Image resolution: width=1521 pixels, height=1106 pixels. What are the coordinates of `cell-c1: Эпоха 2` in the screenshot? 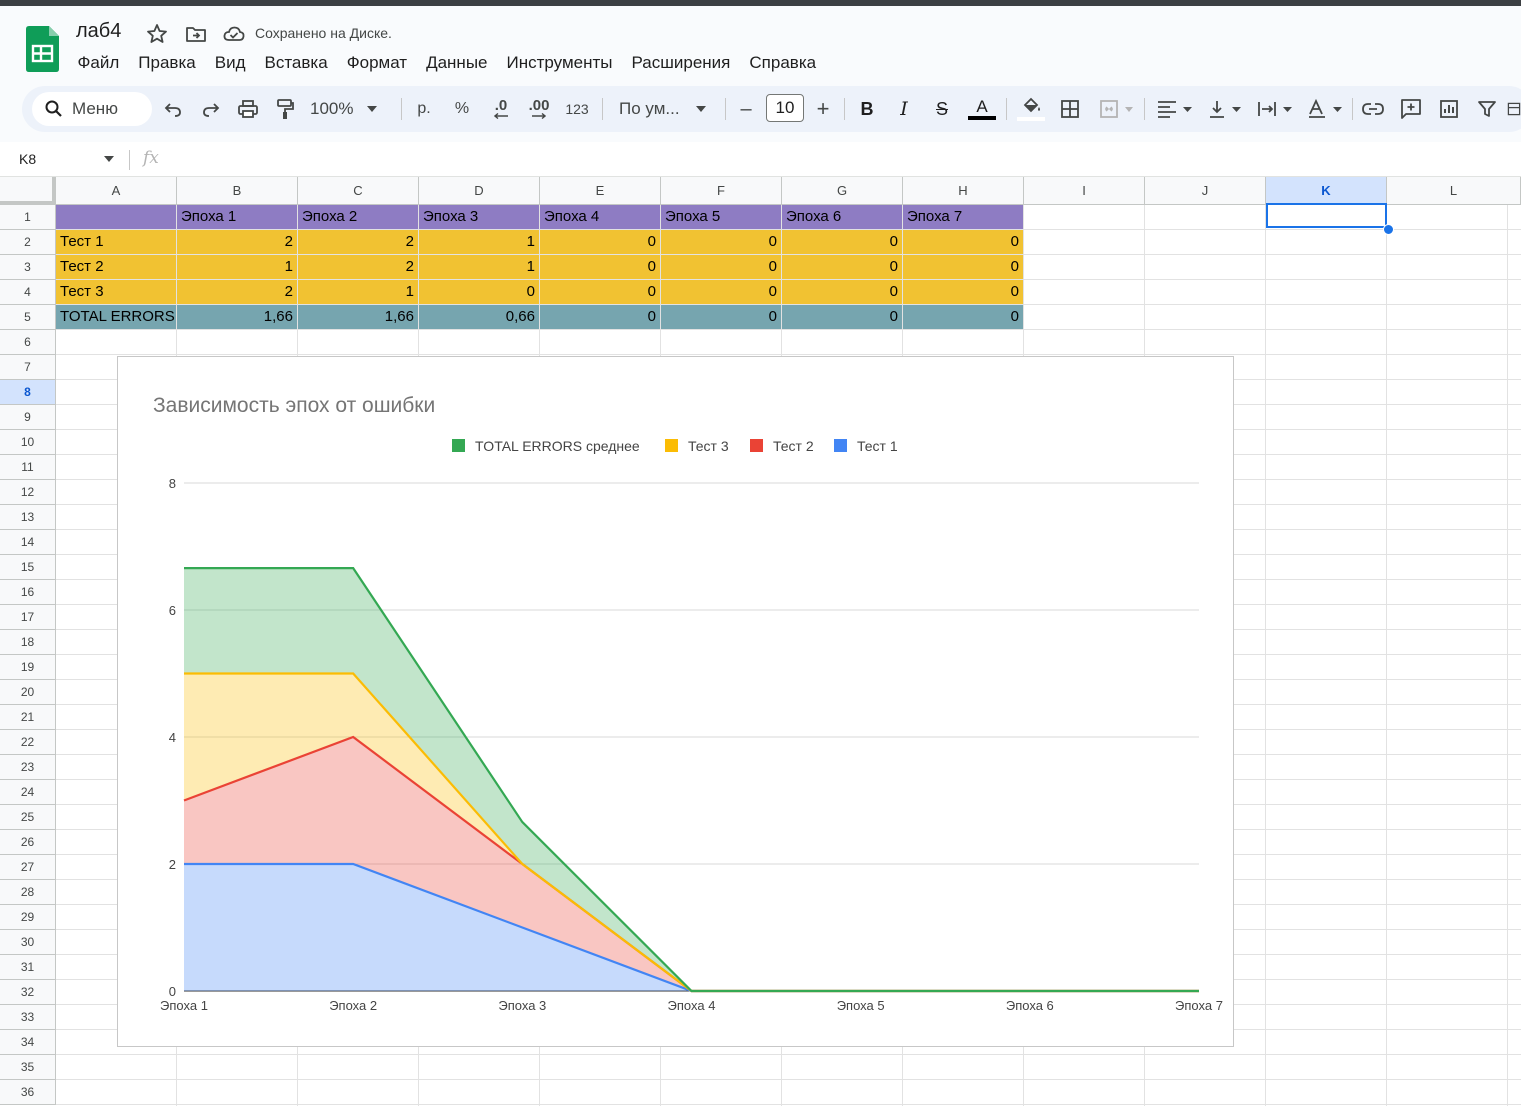 It's located at (358, 217).